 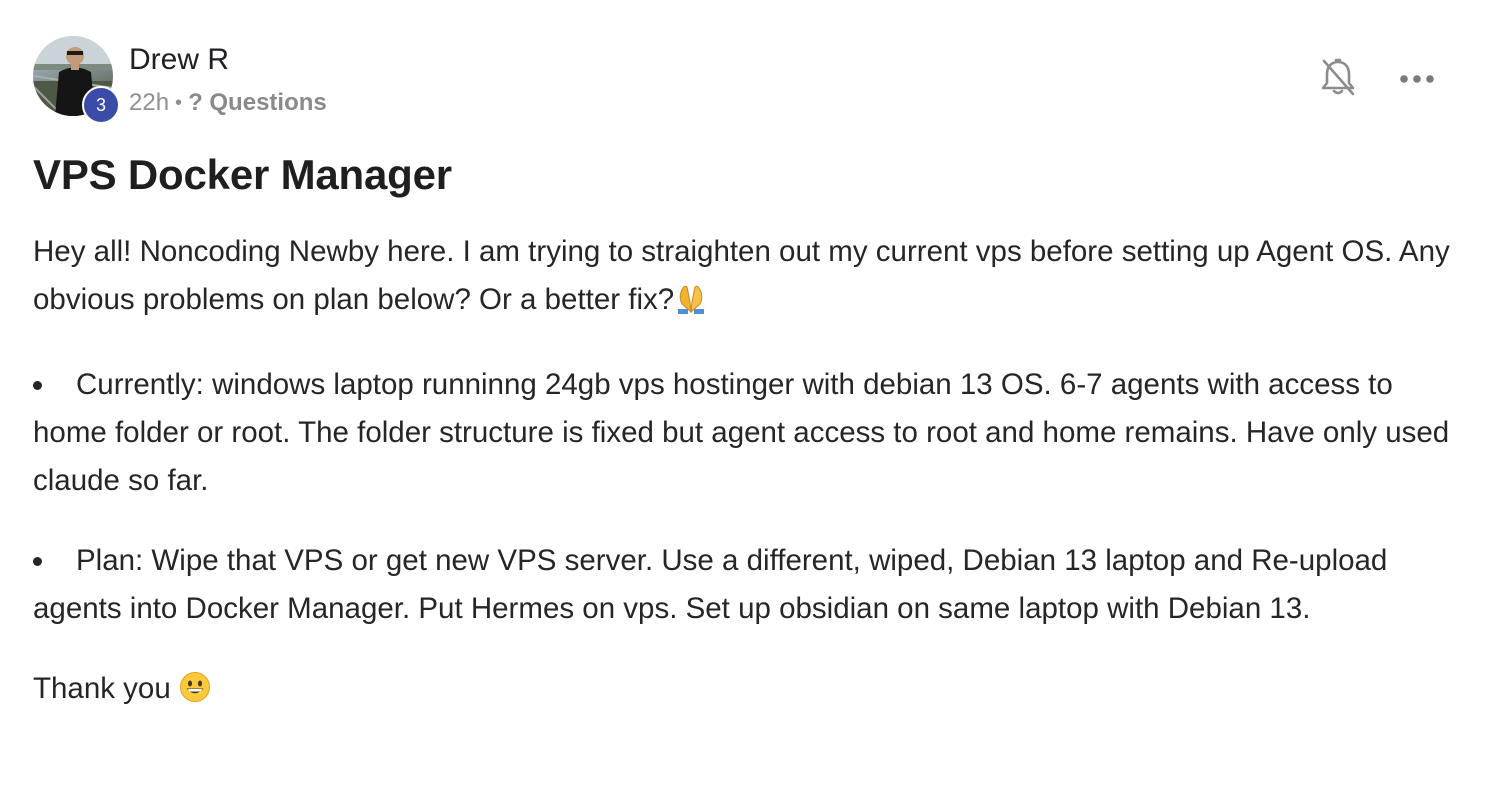 What do you see at coordinates (102, 688) in the screenshot?
I see `post-closing-text: Thank you` at bounding box center [102, 688].